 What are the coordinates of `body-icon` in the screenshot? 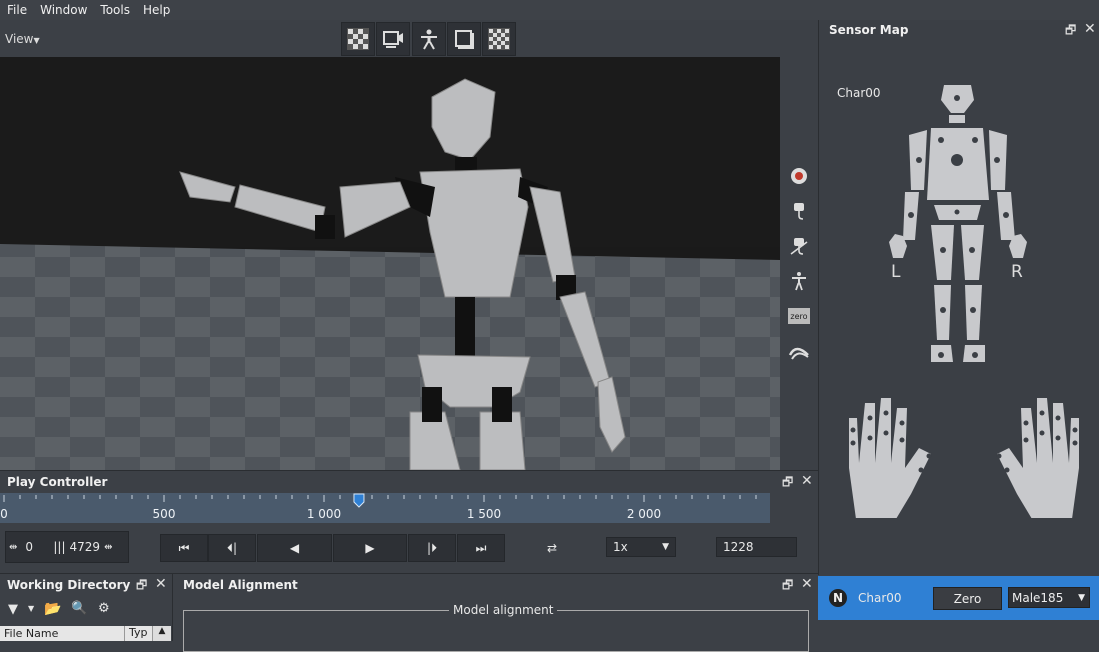 It's located at (429, 39).